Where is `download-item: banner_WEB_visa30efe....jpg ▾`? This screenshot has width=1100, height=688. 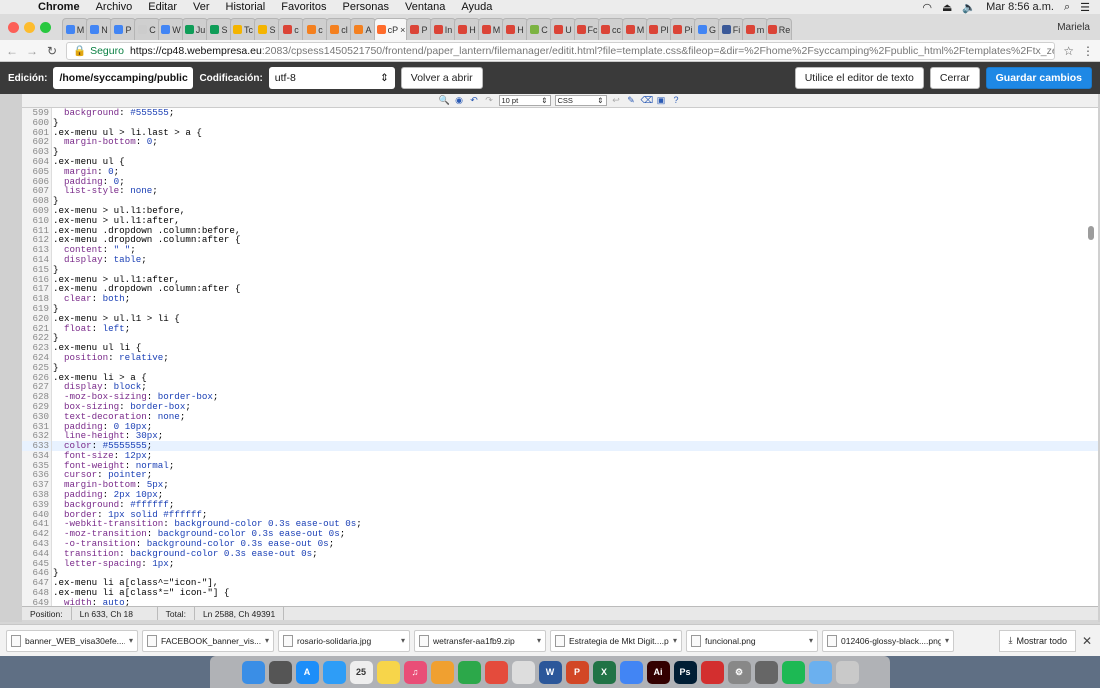 download-item: banner_WEB_visa30efe....jpg ▾ is located at coordinates (72, 640).